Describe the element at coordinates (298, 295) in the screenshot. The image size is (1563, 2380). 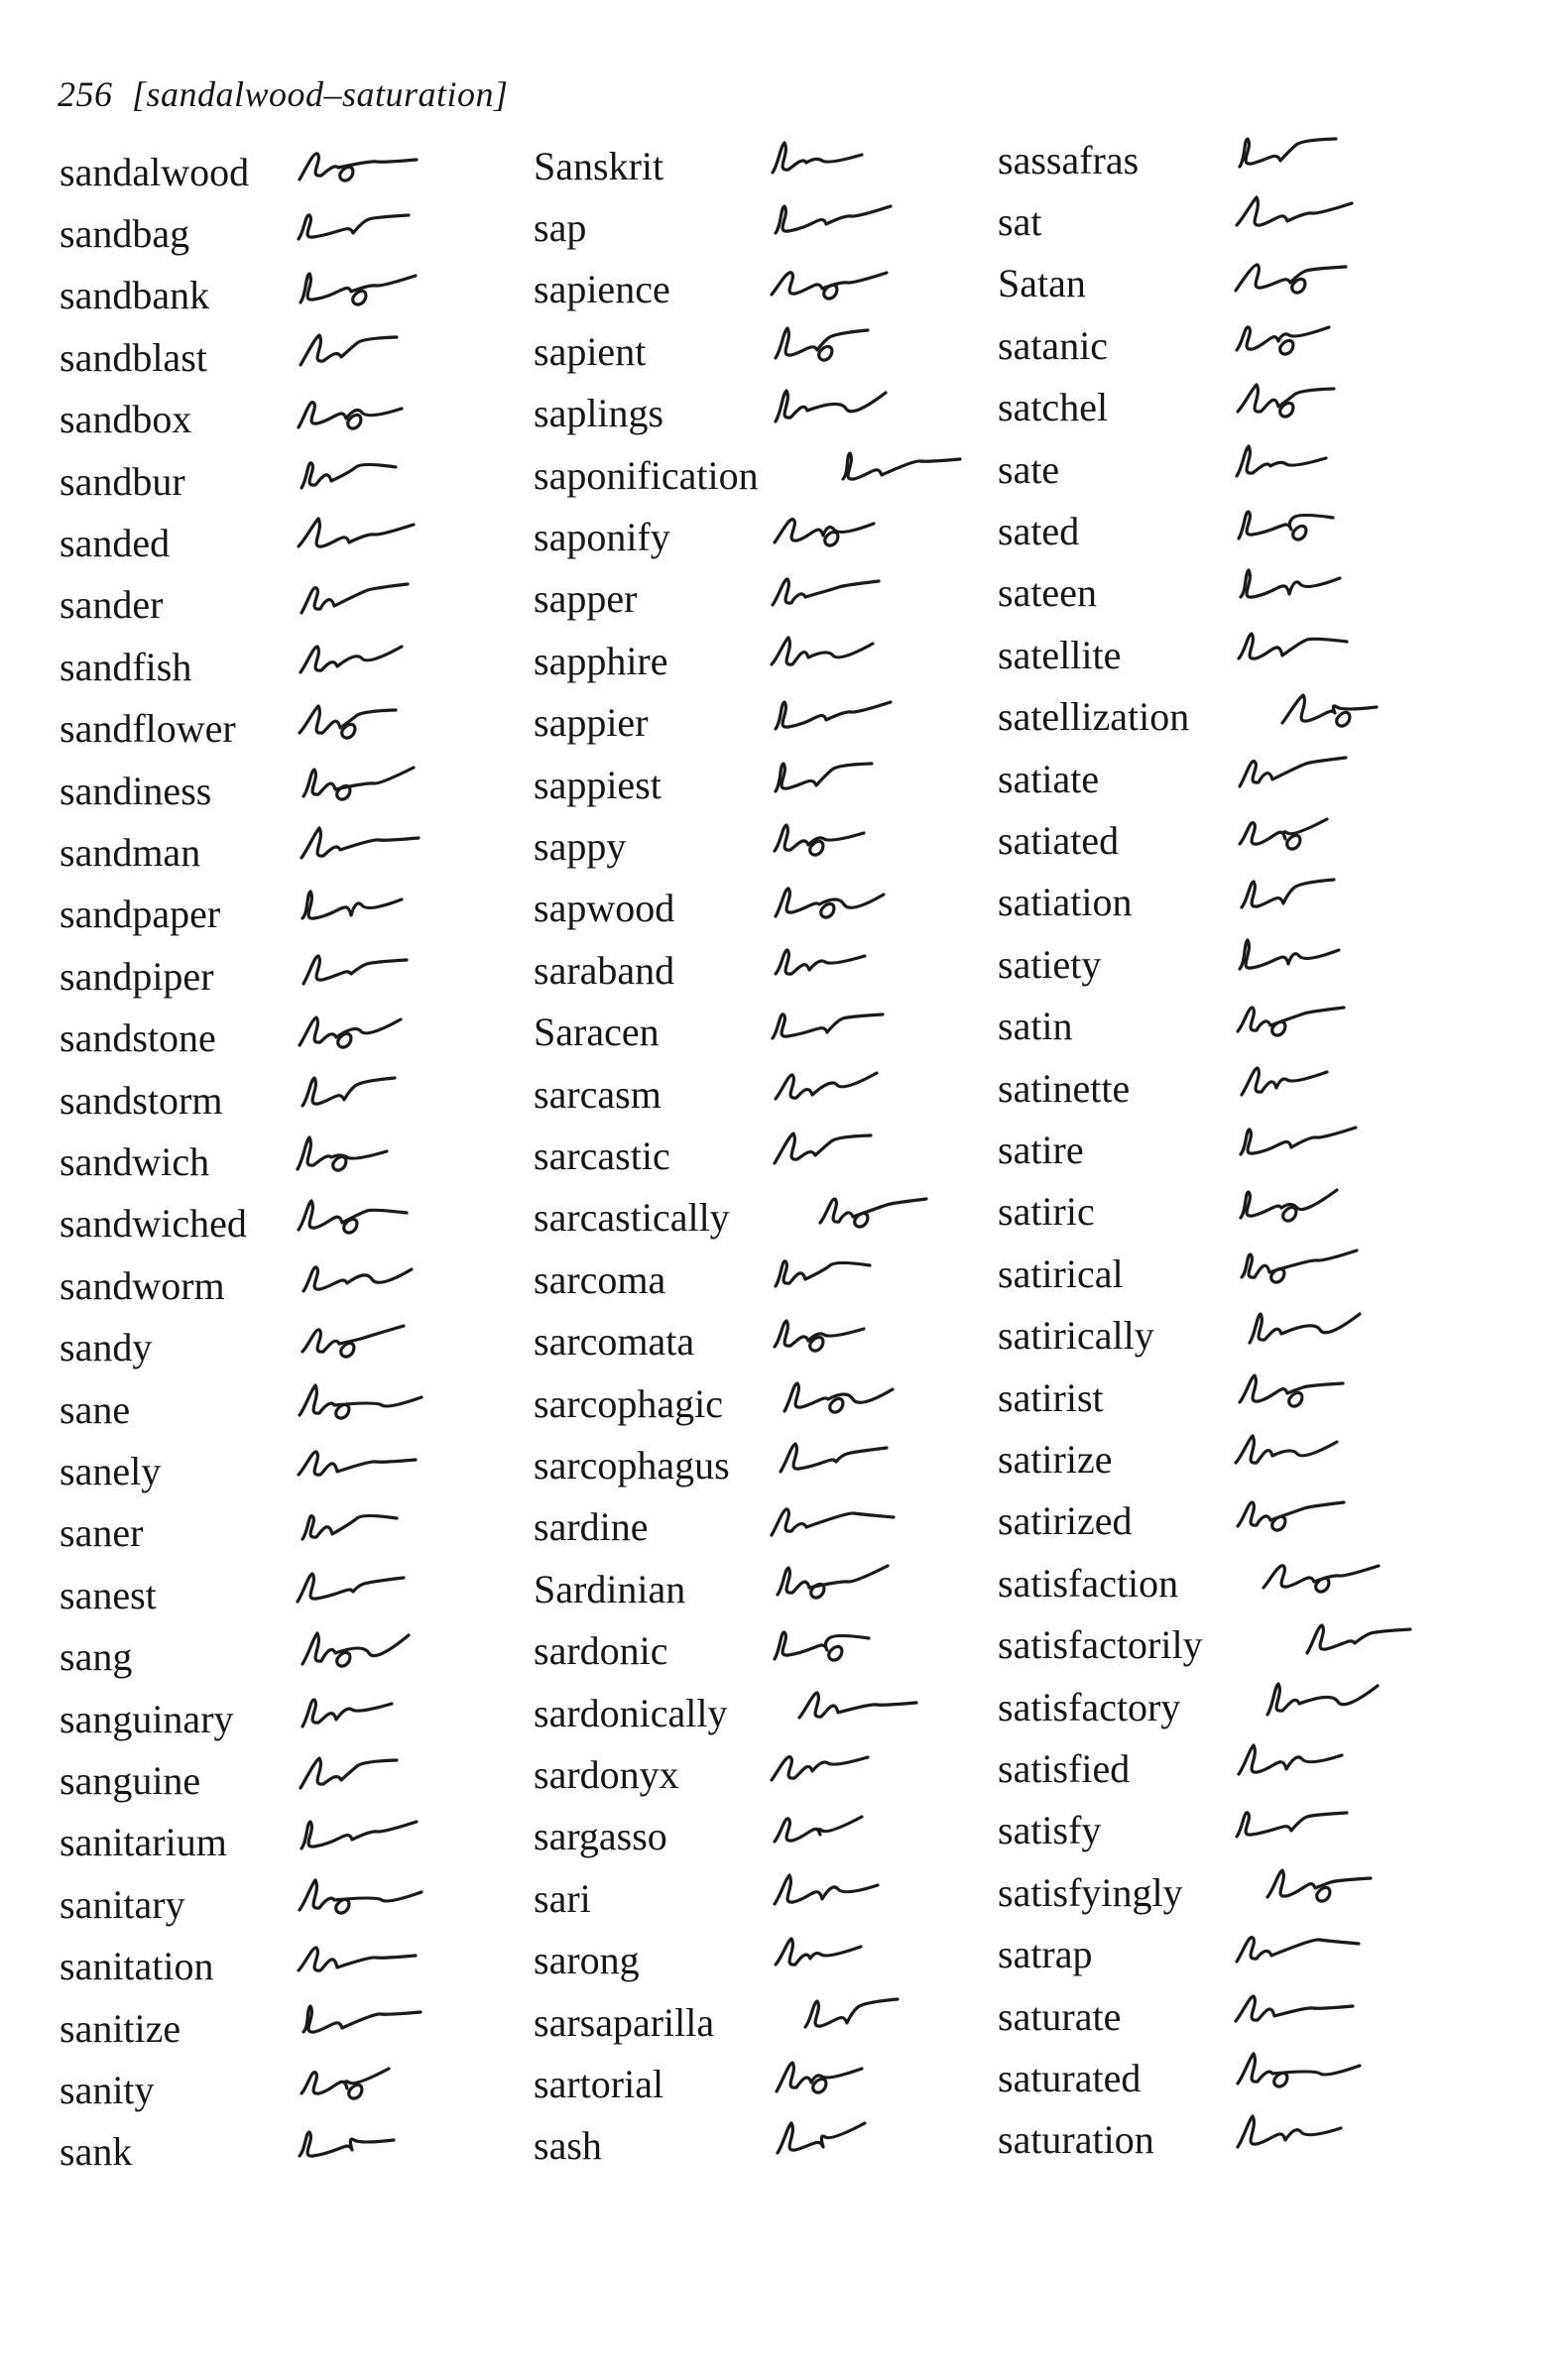
I see `entry-row: sandbank` at that location.